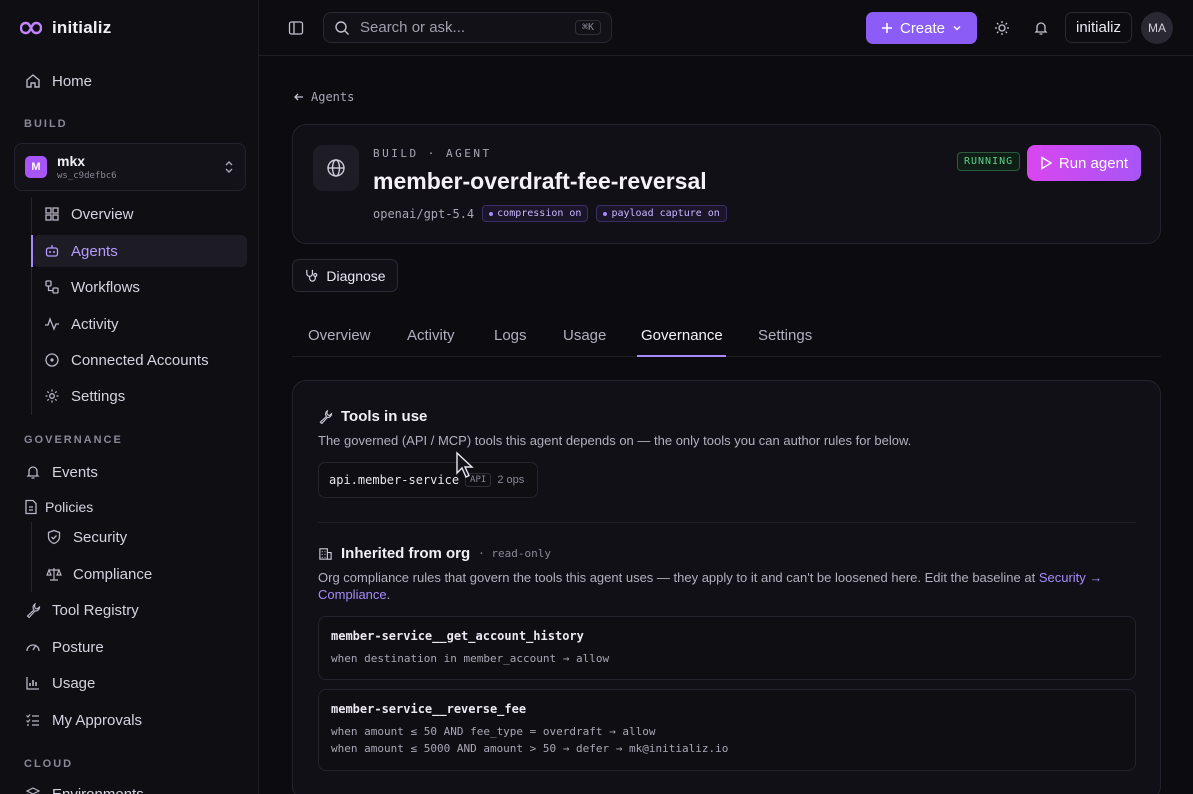 This screenshot has width=1193, height=794. Describe the element at coordinates (84, 786) in the screenshot. I see `sidebar-item-environments: Environments` at that location.